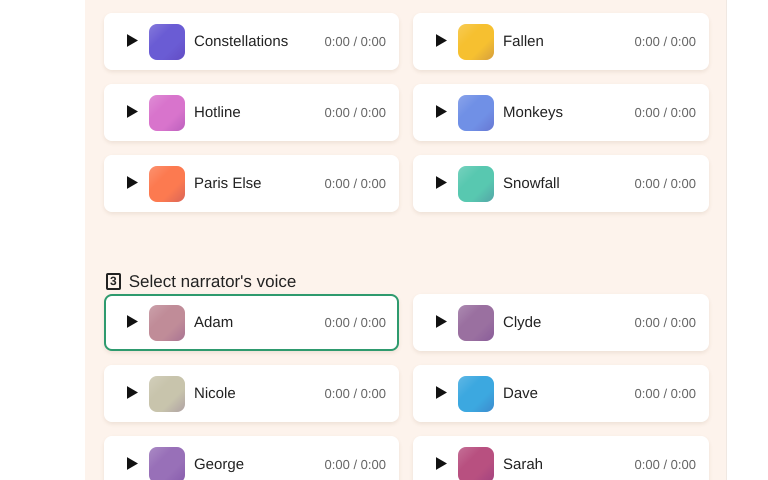 The image size is (768, 480). I want to click on voice-option-card: Nicole 0:00 / 0:00, so click(251, 393).